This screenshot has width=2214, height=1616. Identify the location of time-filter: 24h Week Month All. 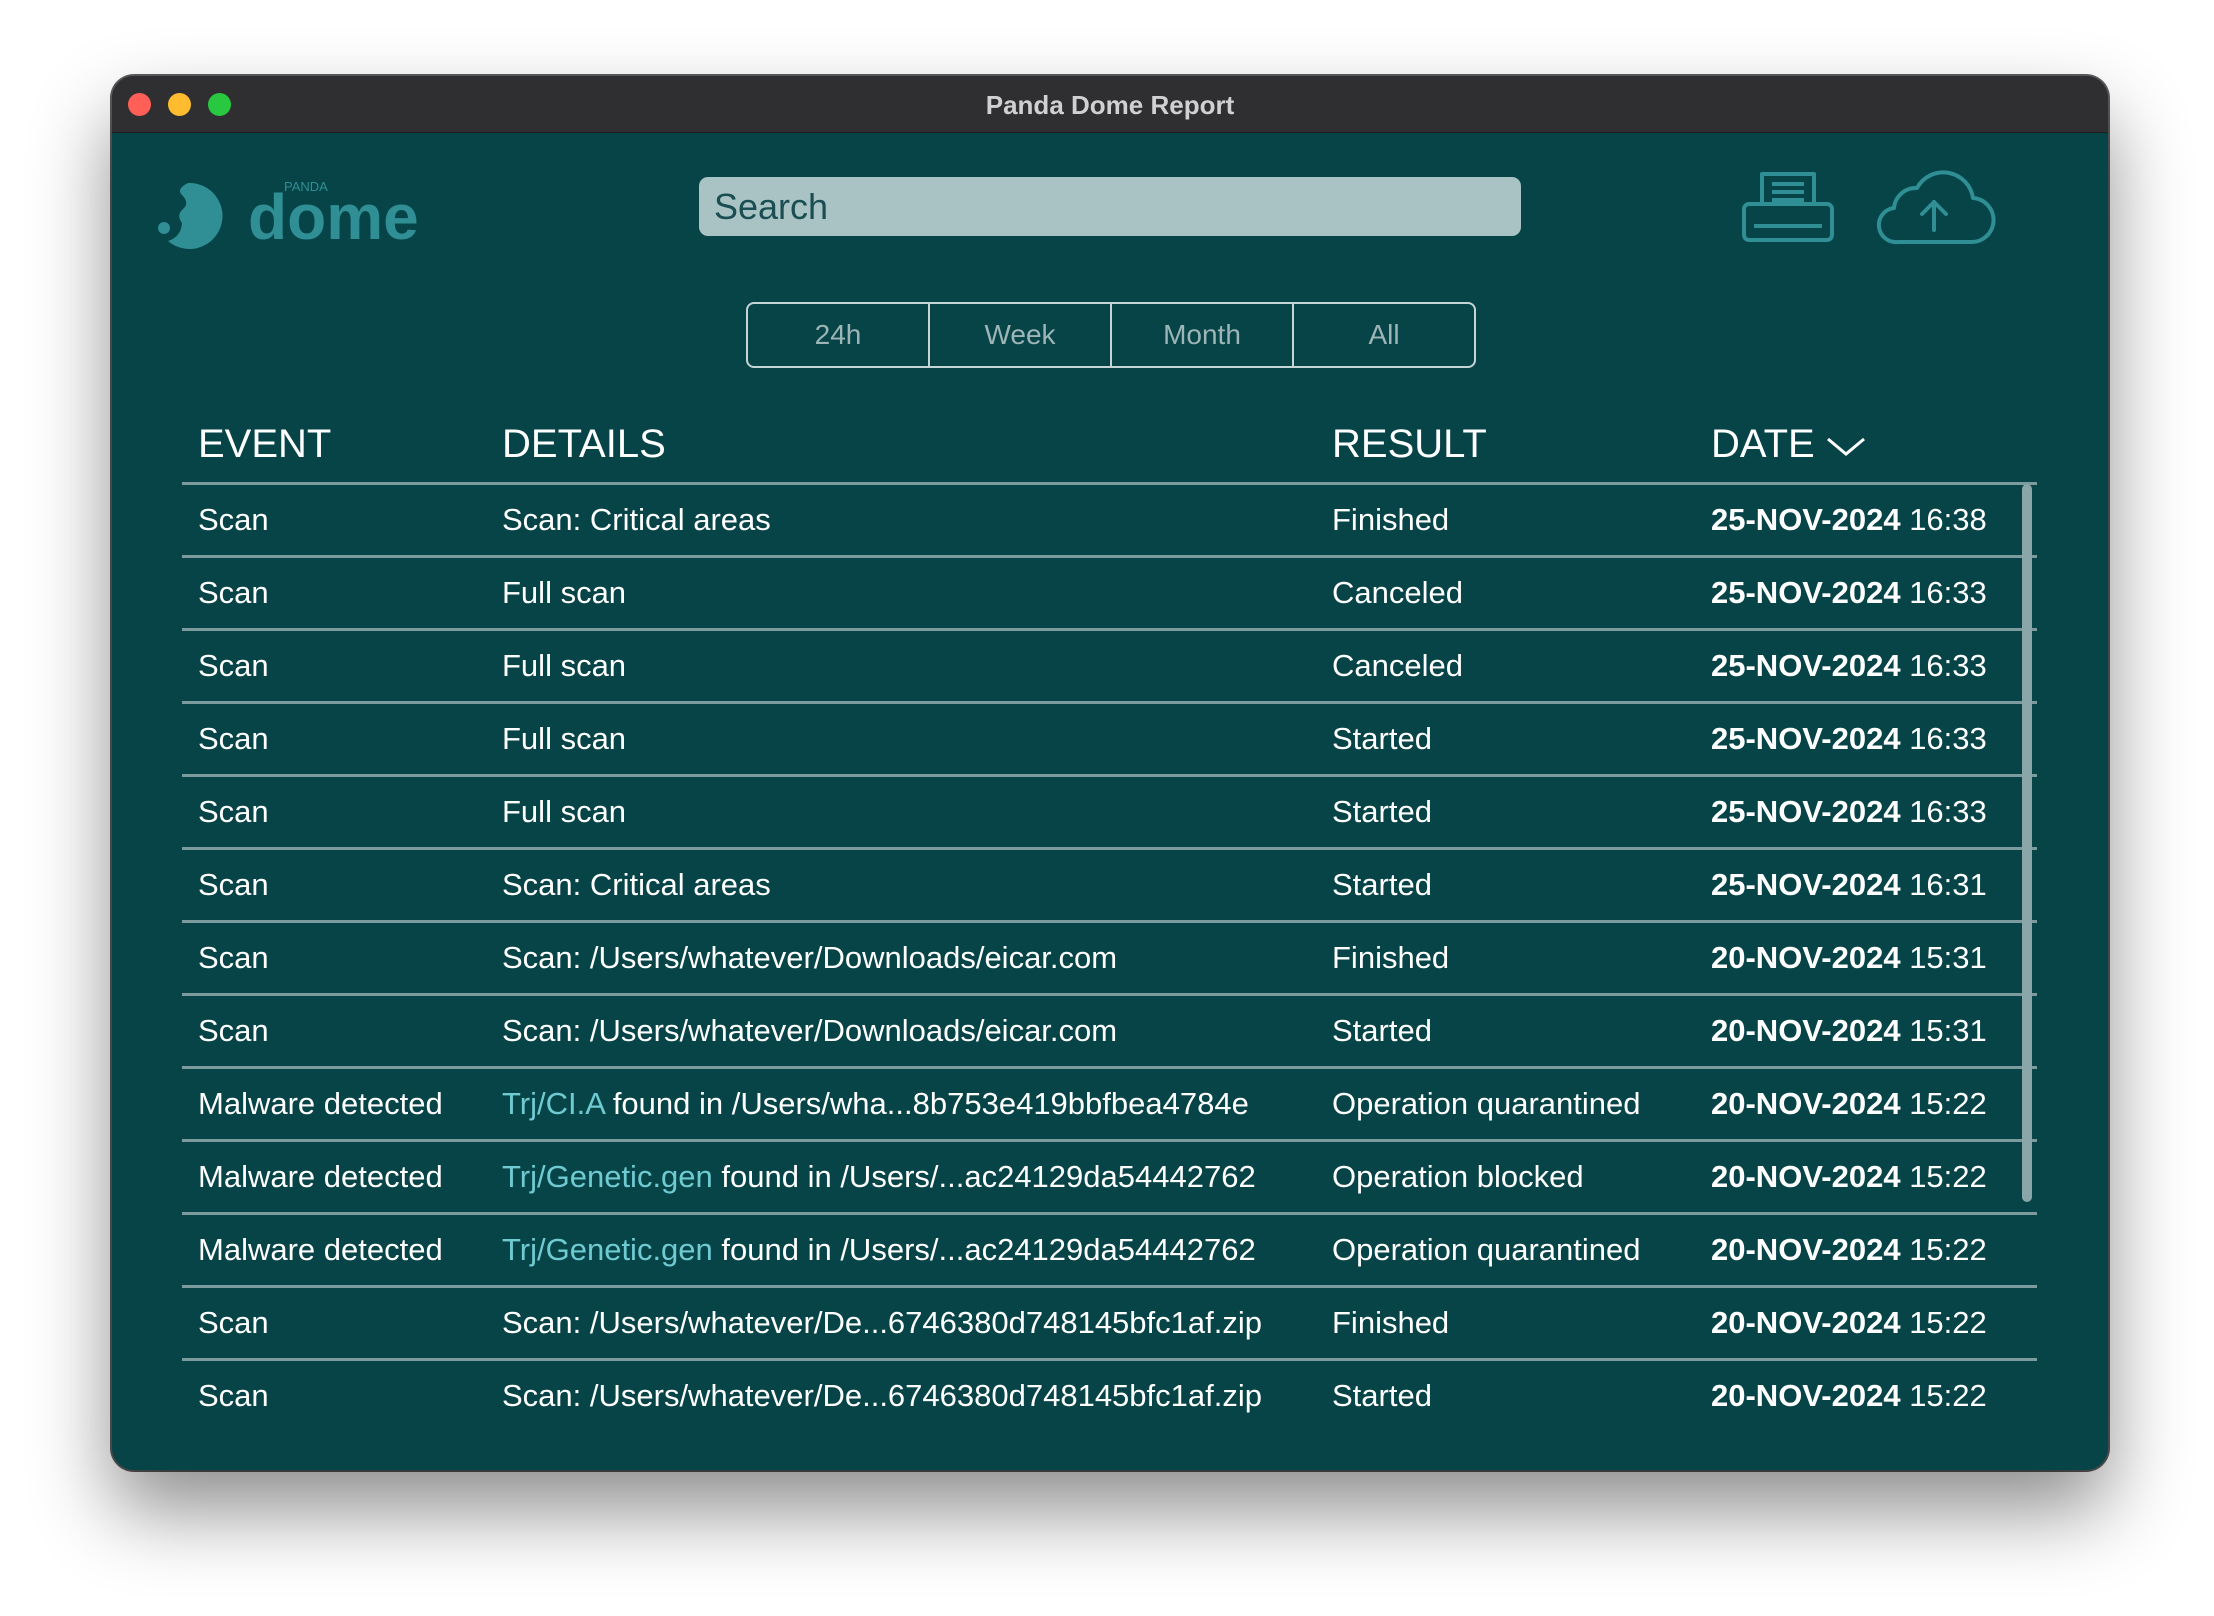
(1111, 335).